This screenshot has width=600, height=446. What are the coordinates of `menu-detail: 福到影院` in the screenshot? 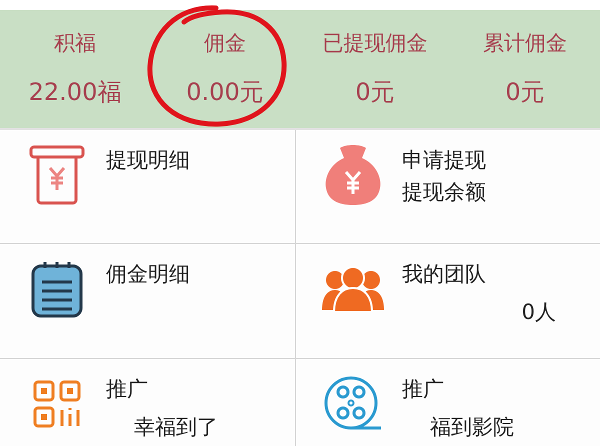 It's located at (472, 427).